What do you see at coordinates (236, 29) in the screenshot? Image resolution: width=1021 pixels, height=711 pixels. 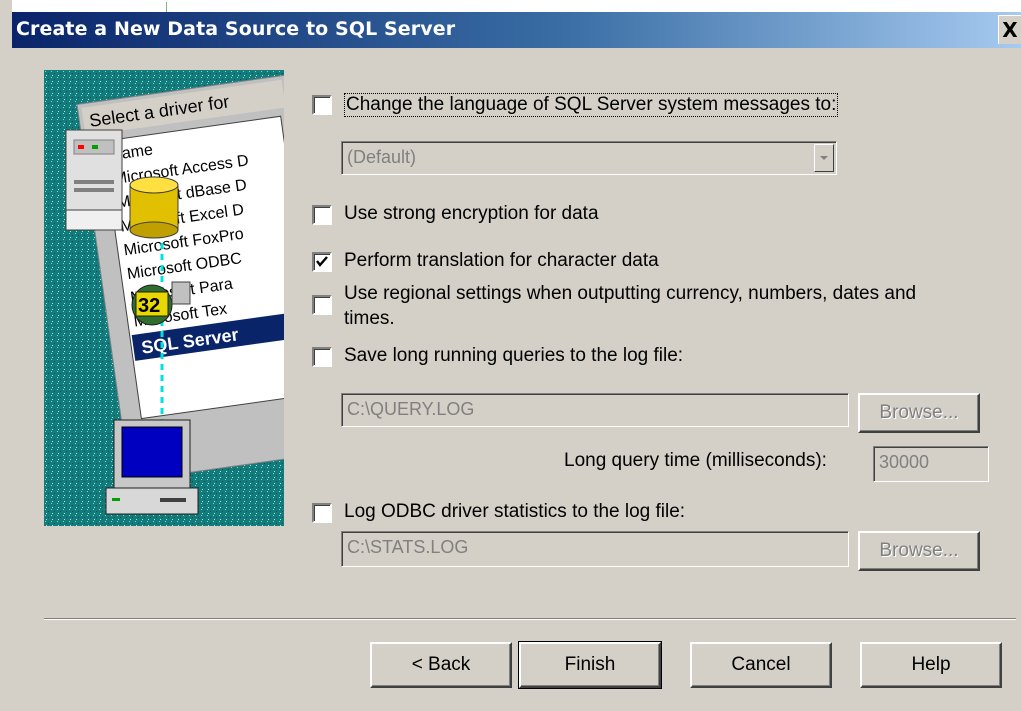 I see `window-title: Create a New Data Source to SQL Server` at bounding box center [236, 29].